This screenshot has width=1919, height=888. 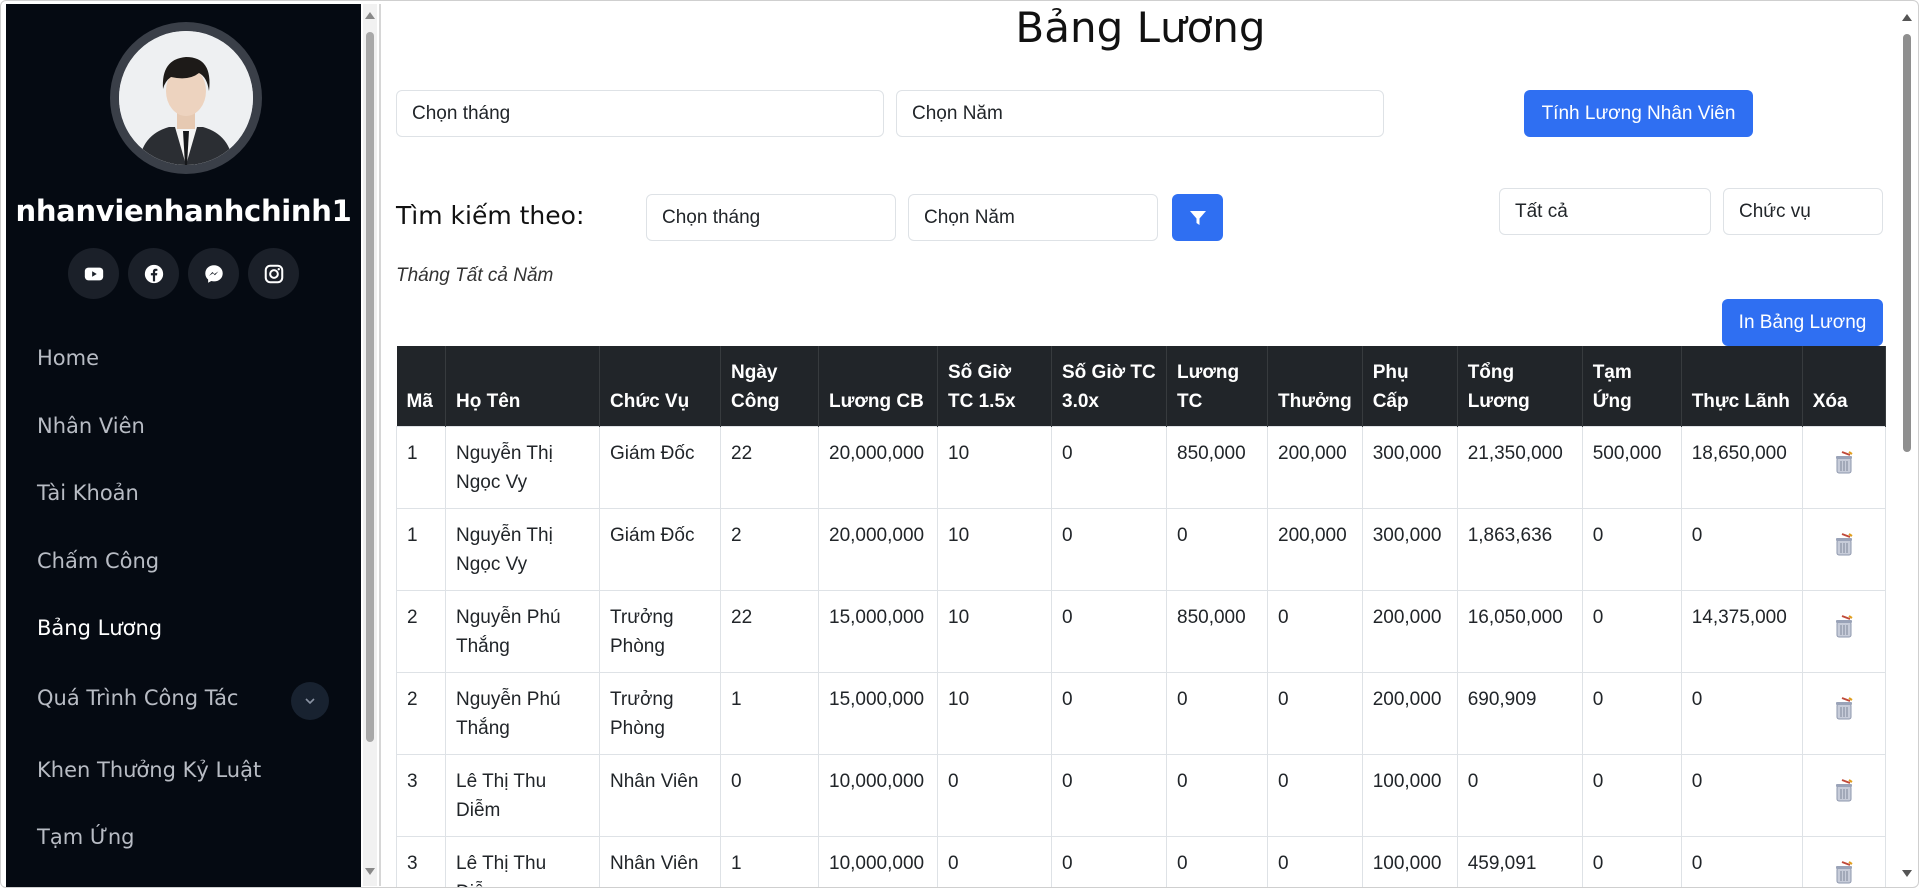 What do you see at coordinates (1033, 217) in the screenshot?
I see `search-year-select: Chọn Năm` at bounding box center [1033, 217].